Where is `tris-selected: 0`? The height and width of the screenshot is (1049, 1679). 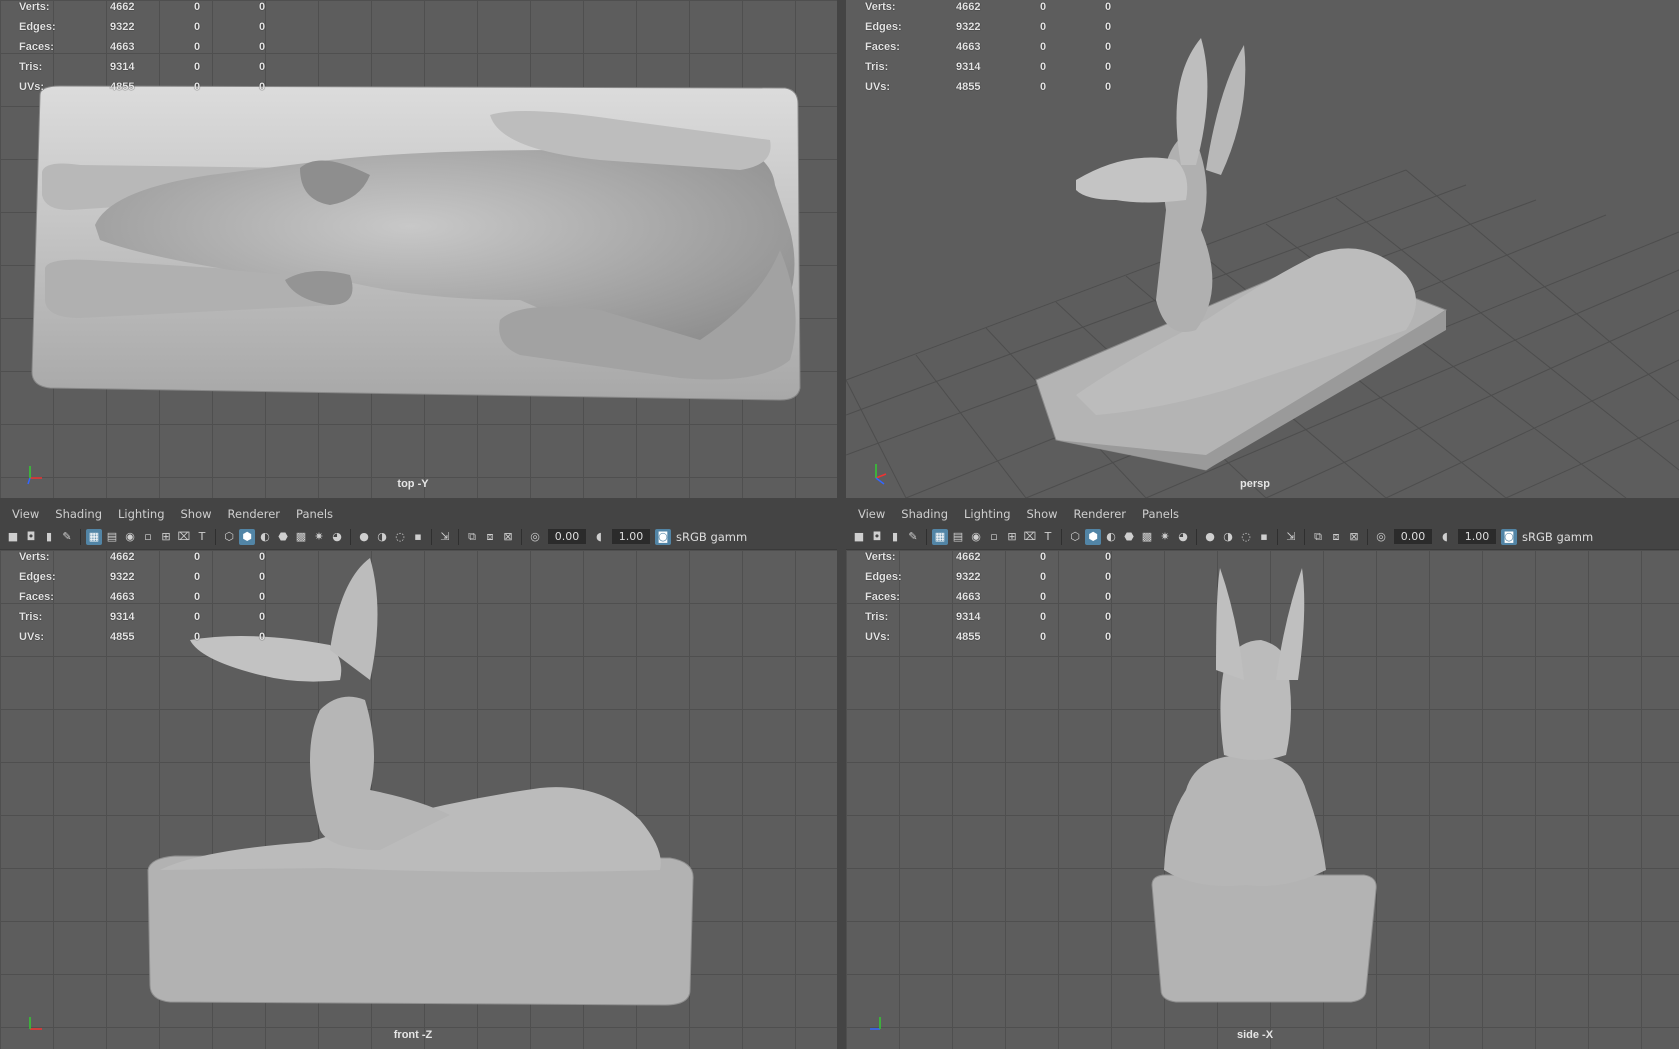
tris-selected: 0 is located at coordinates (1043, 67).